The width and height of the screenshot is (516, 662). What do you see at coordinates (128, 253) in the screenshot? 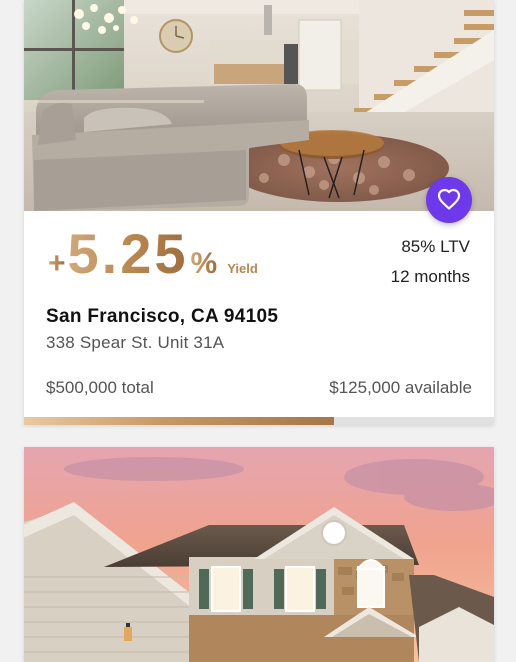
I see `yield-value: 5.25` at bounding box center [128, 253].